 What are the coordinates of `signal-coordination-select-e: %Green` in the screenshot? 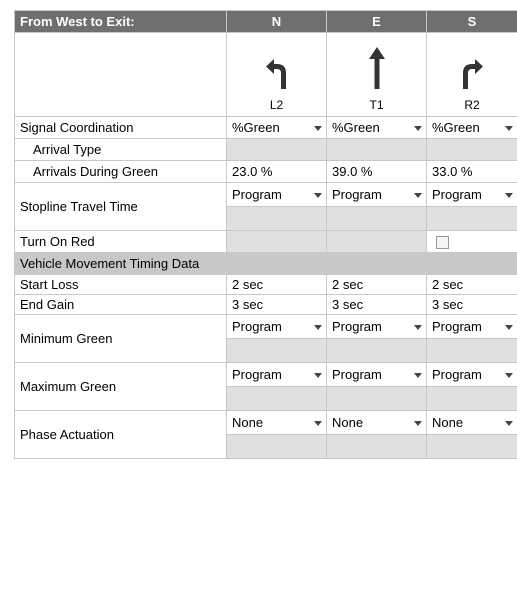 It's located at (376, 127).